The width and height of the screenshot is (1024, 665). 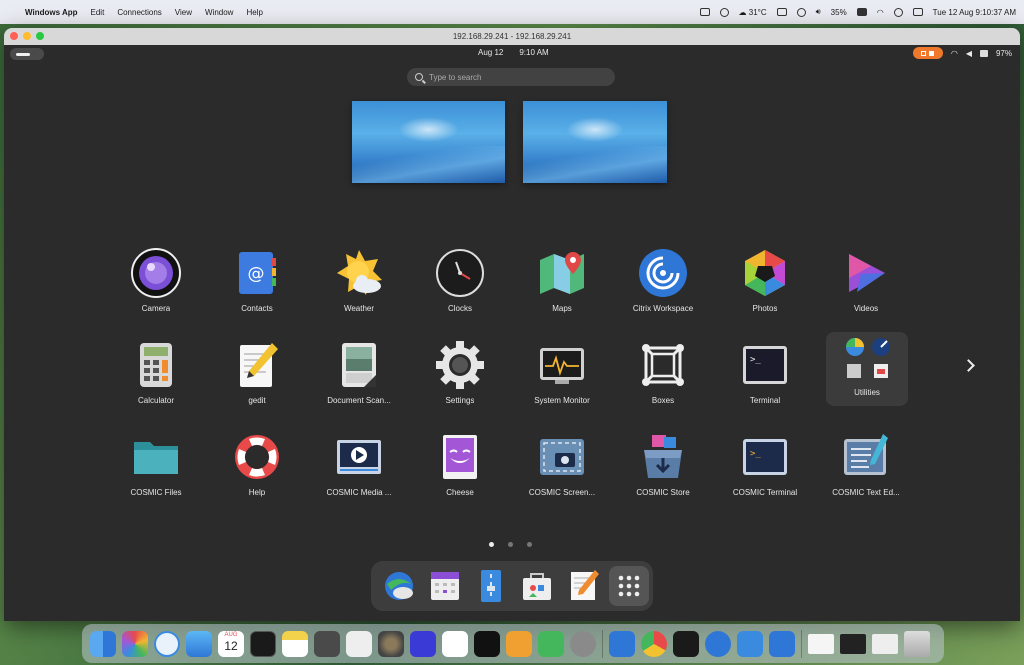 I want to click on archive-manager-icon, so click(x=491, y=586).